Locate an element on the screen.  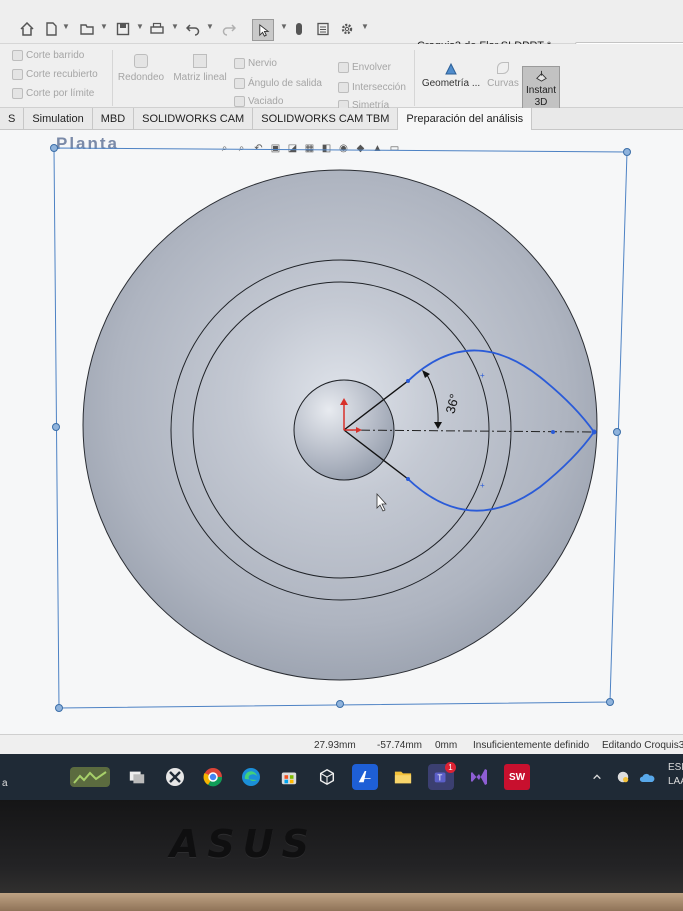
fillet-command: Redondeo is located at coordinates (141, 68).